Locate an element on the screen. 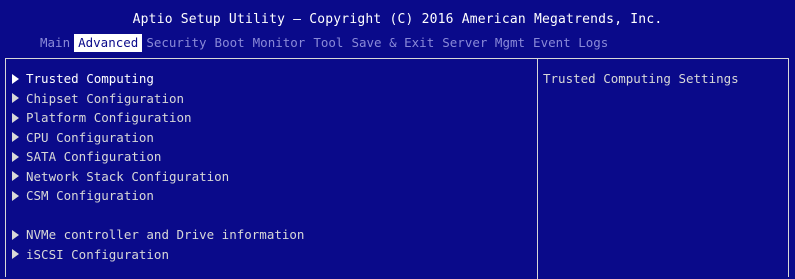 This screenshot has width=795, height=279. menu-item-label: Platform Configuration is located at coordinates (109, 117).